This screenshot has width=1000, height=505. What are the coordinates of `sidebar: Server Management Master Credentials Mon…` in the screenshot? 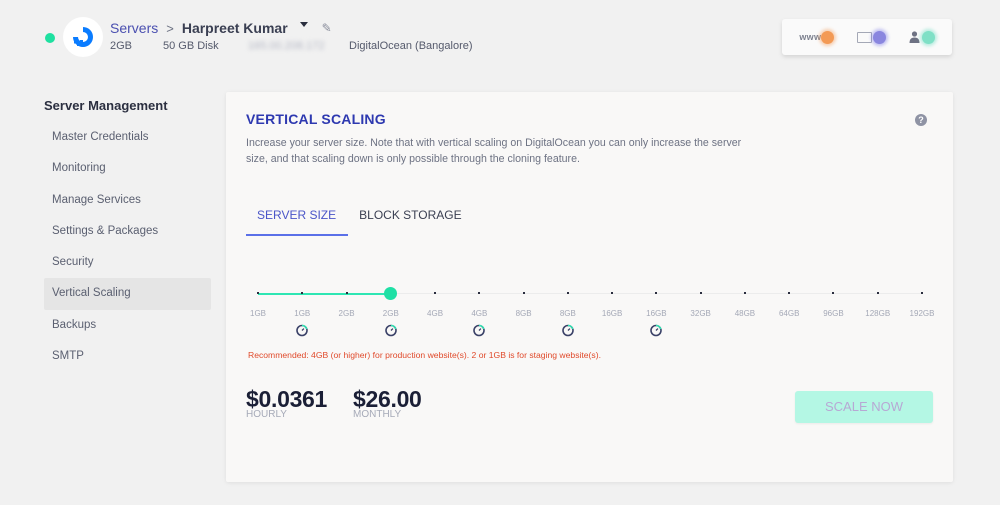 It's located at (127, 234).